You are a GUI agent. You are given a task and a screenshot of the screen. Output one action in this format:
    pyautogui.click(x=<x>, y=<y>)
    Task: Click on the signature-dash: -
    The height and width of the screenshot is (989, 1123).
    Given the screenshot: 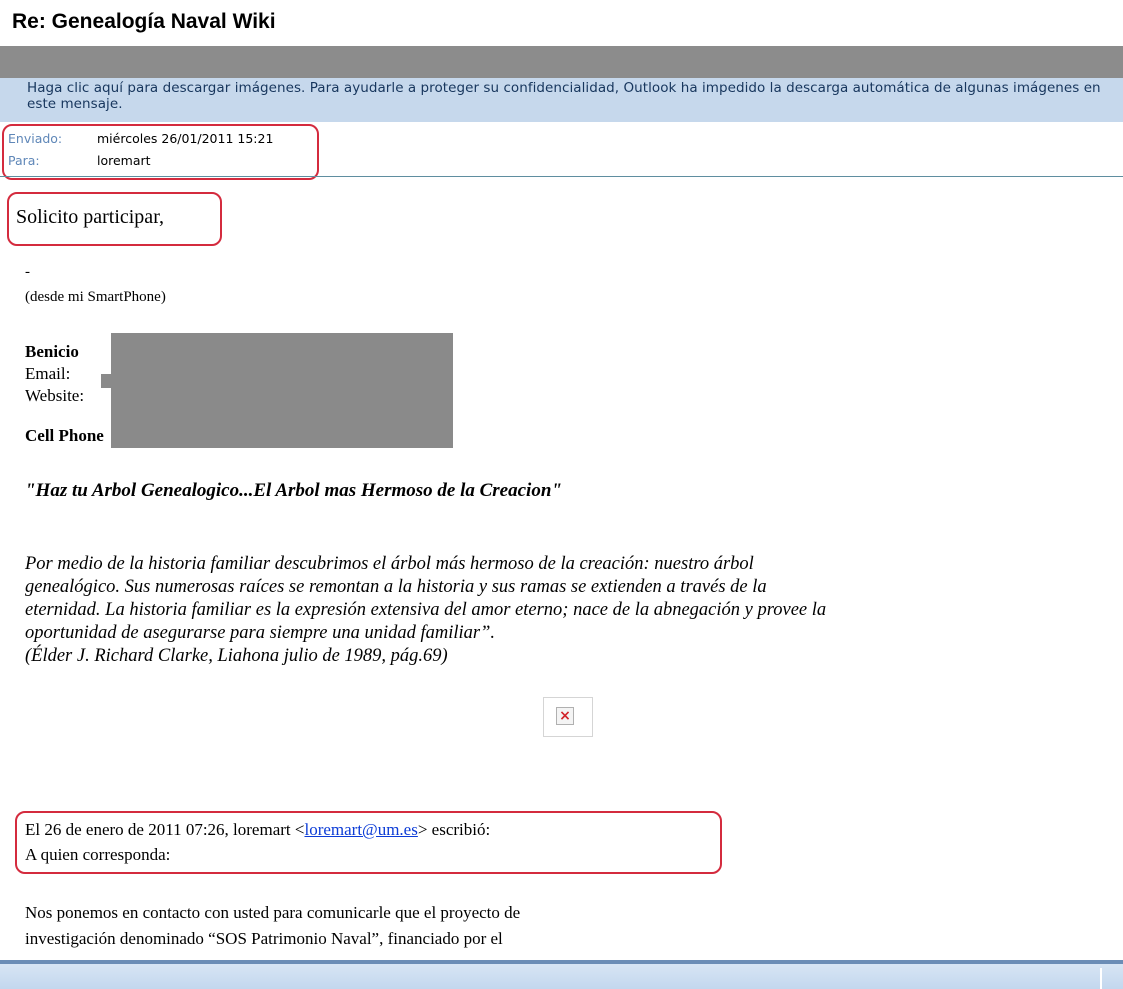 What is the action you would take?
    pyautogui.click(x=27, y=272)
    